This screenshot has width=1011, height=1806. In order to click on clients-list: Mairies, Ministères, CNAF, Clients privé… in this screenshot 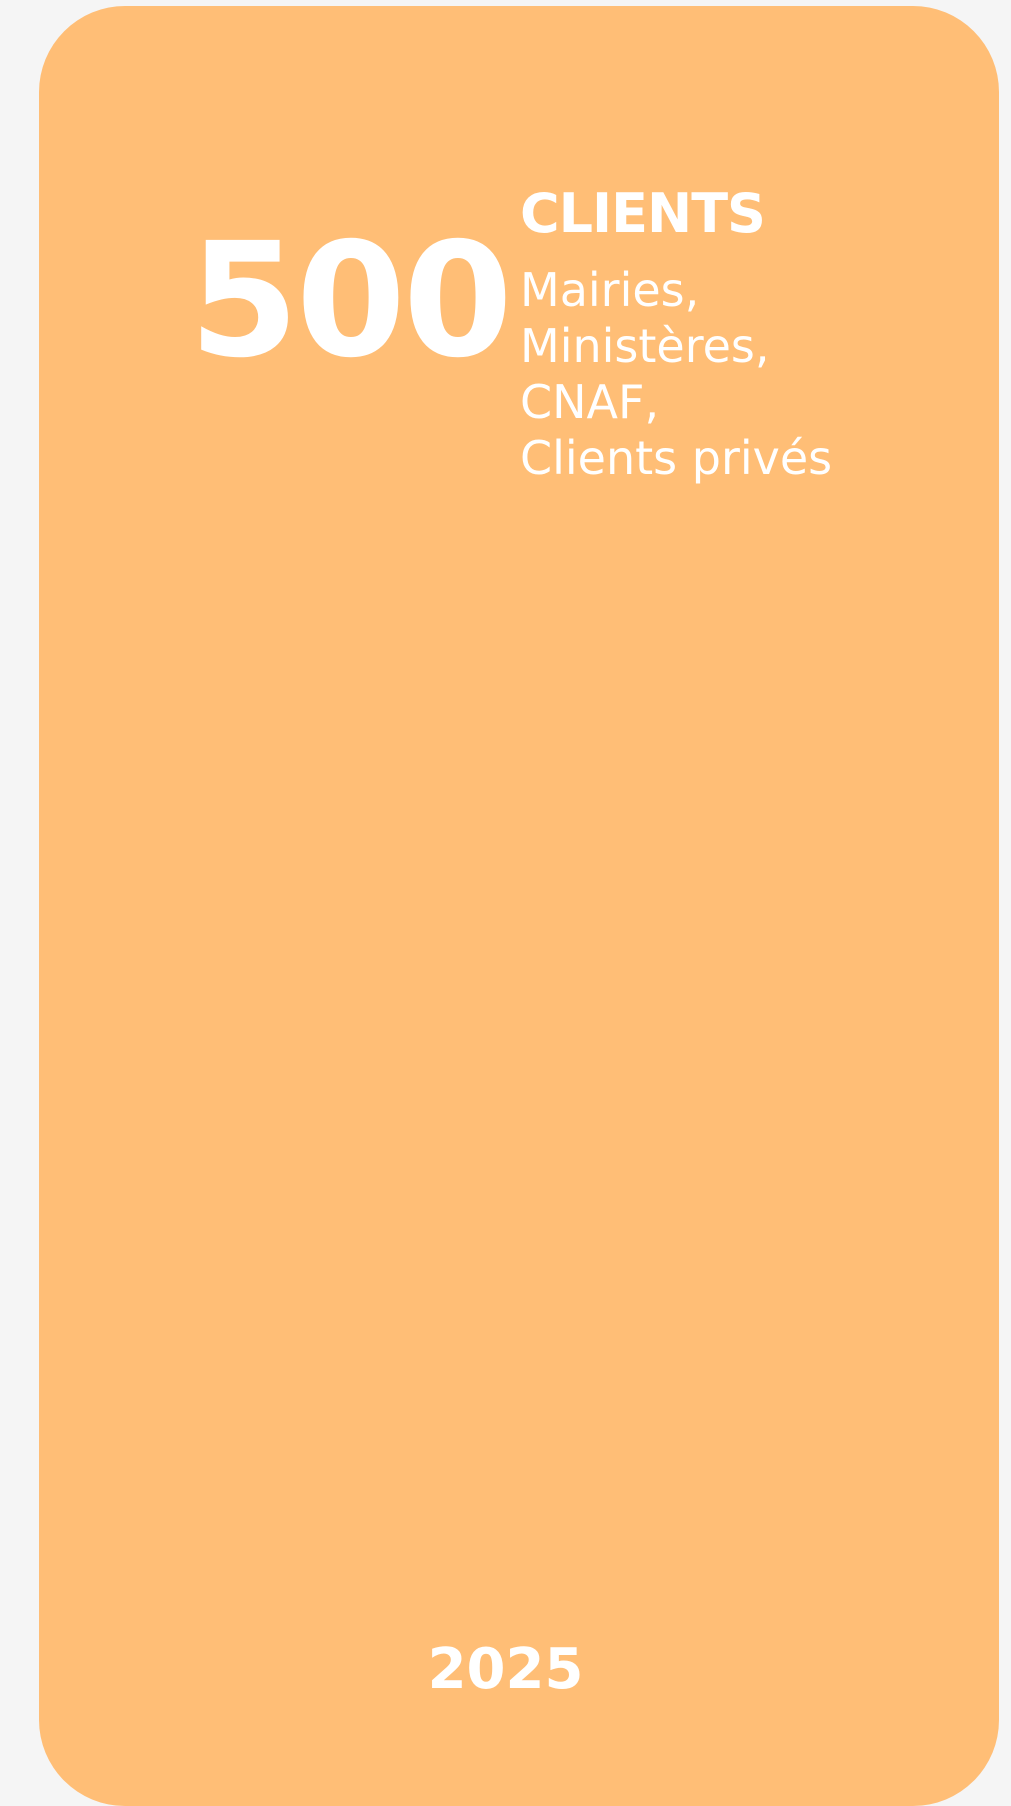, I will do `click(676, 374)`.